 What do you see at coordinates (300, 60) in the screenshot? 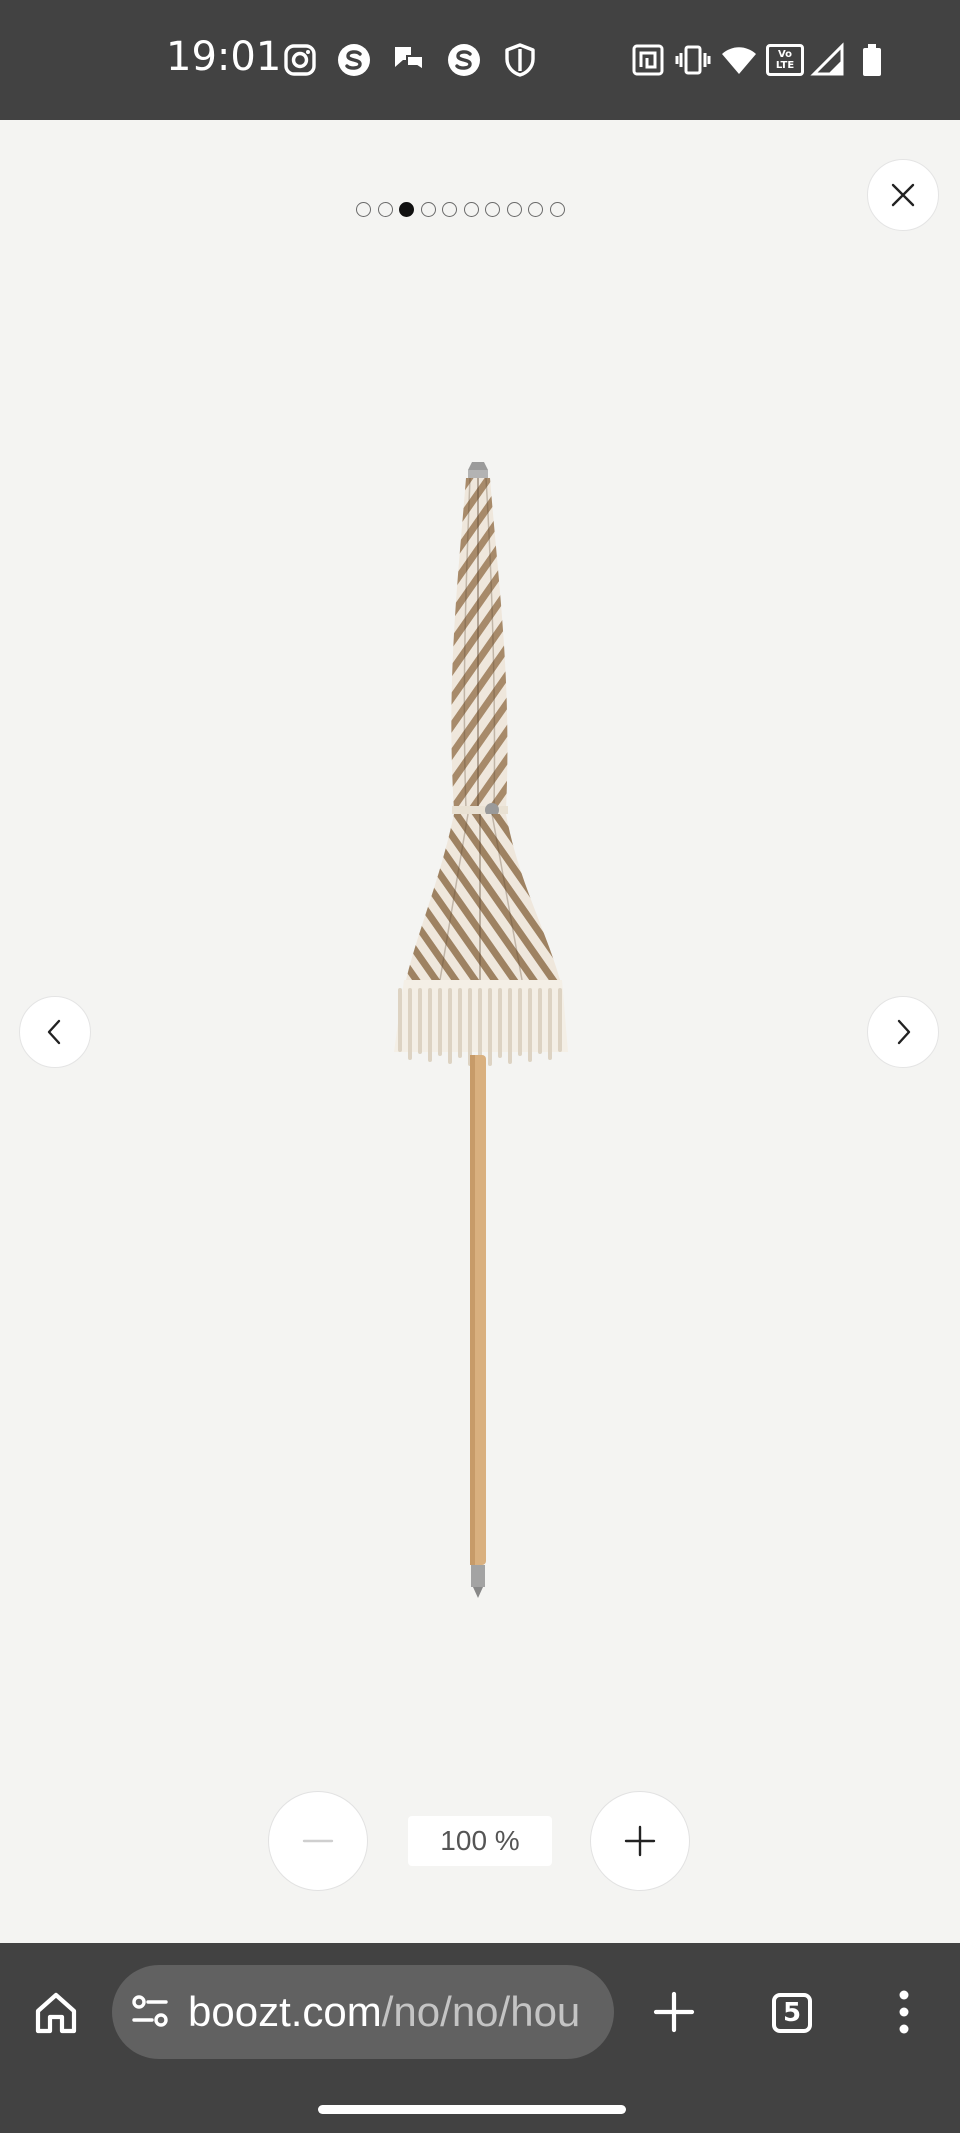
I see `instagram-icon` at bounding box center [300, 60].